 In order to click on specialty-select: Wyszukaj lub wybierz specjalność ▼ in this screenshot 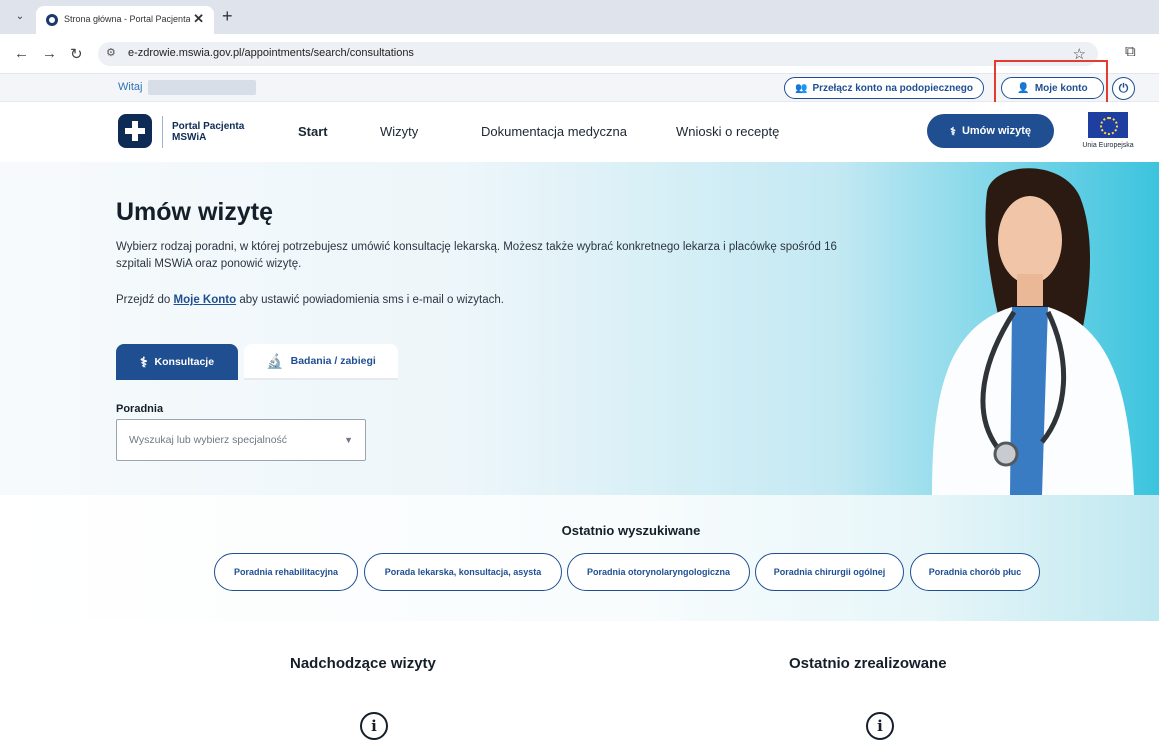, I will do `click(241, 440)`.